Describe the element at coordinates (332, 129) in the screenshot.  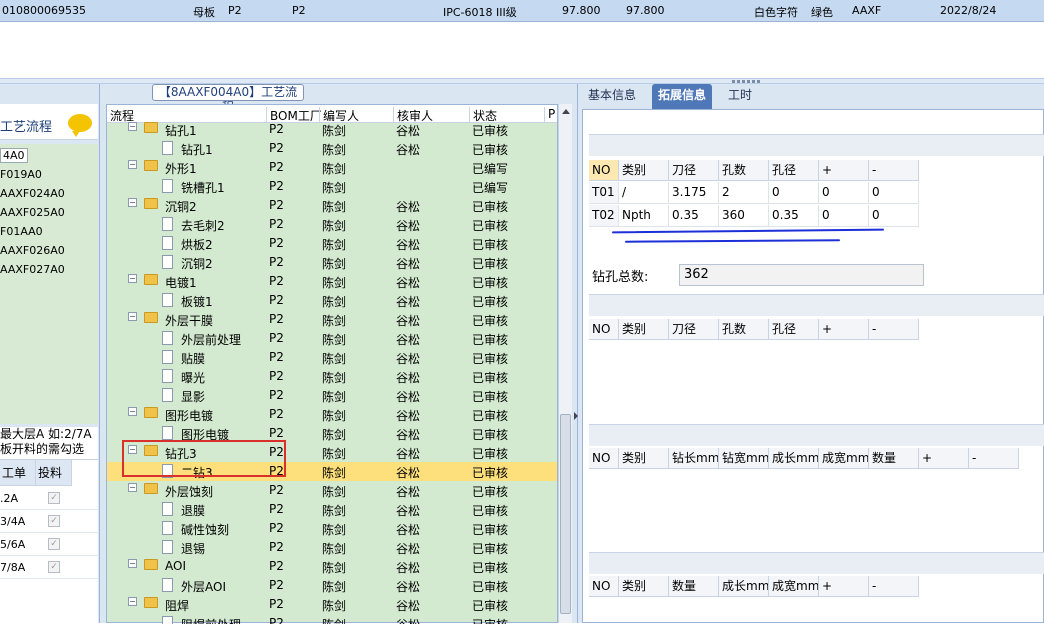
I see `tree-row: − 钻孔1 P2 陈剑 谷松 已审核` at that location.